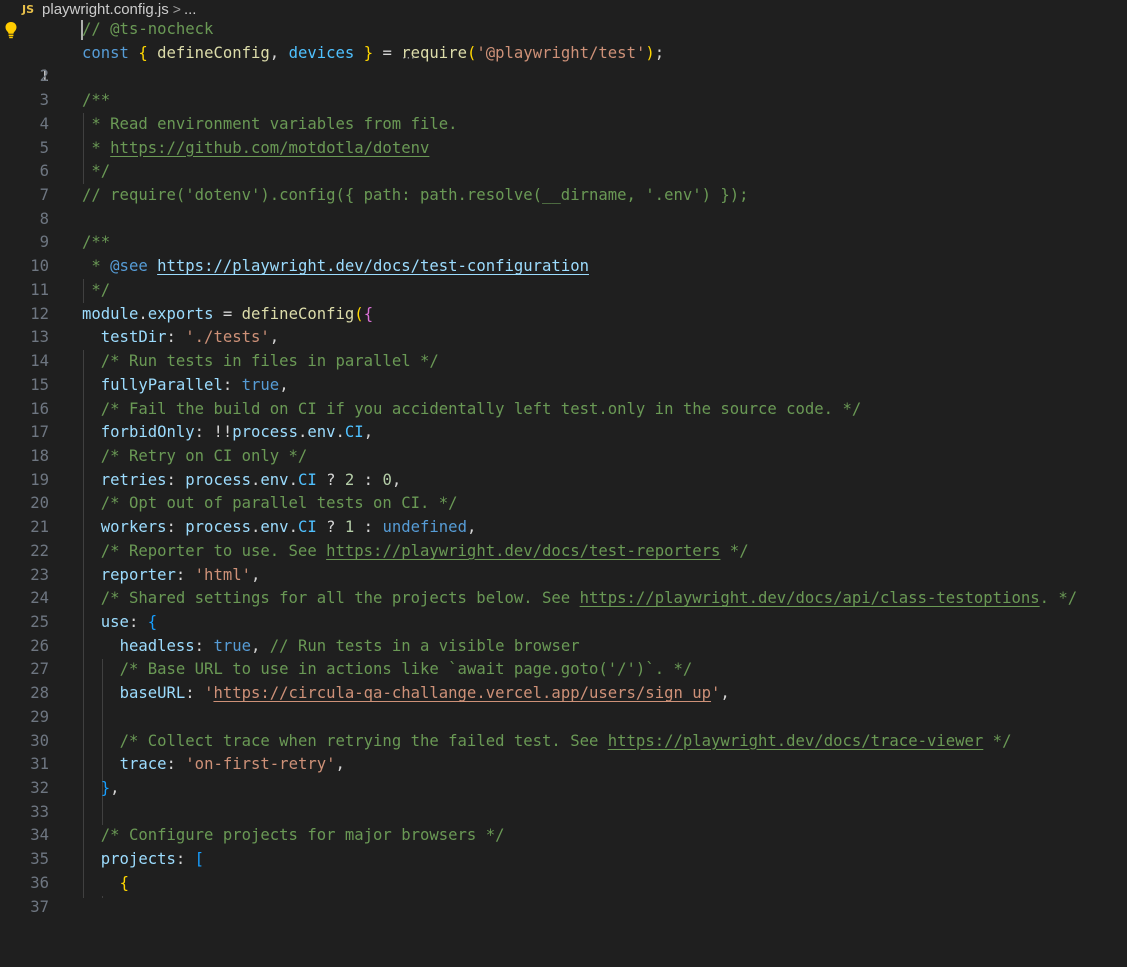 This screenshot has height=967, width=1127. Describe the element at coordinates (563, 348) in the screenshot. I see `code-line: 14 testDir: './tests',` at that location.